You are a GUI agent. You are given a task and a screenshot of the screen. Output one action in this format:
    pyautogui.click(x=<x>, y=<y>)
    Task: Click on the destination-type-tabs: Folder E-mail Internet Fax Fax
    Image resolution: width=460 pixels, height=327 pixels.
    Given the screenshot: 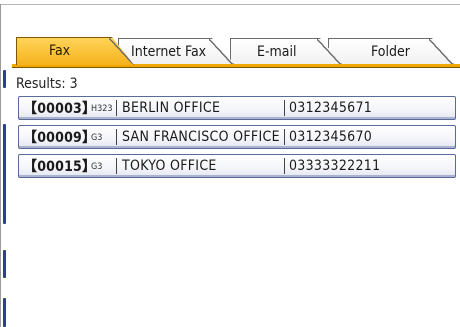 What is the action you would take?
    pyautogui.click(x=238, y=52)
    